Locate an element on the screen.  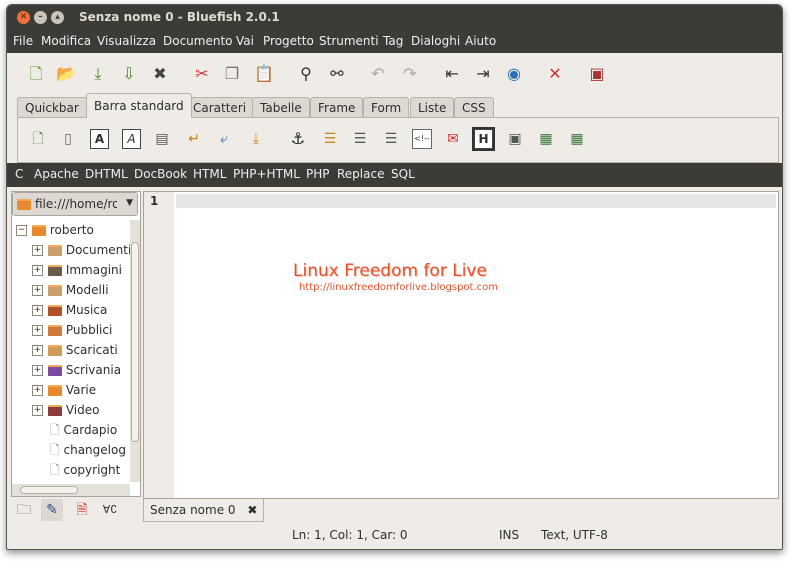
tree-root: − roberto is located at coordinates (54, 230).